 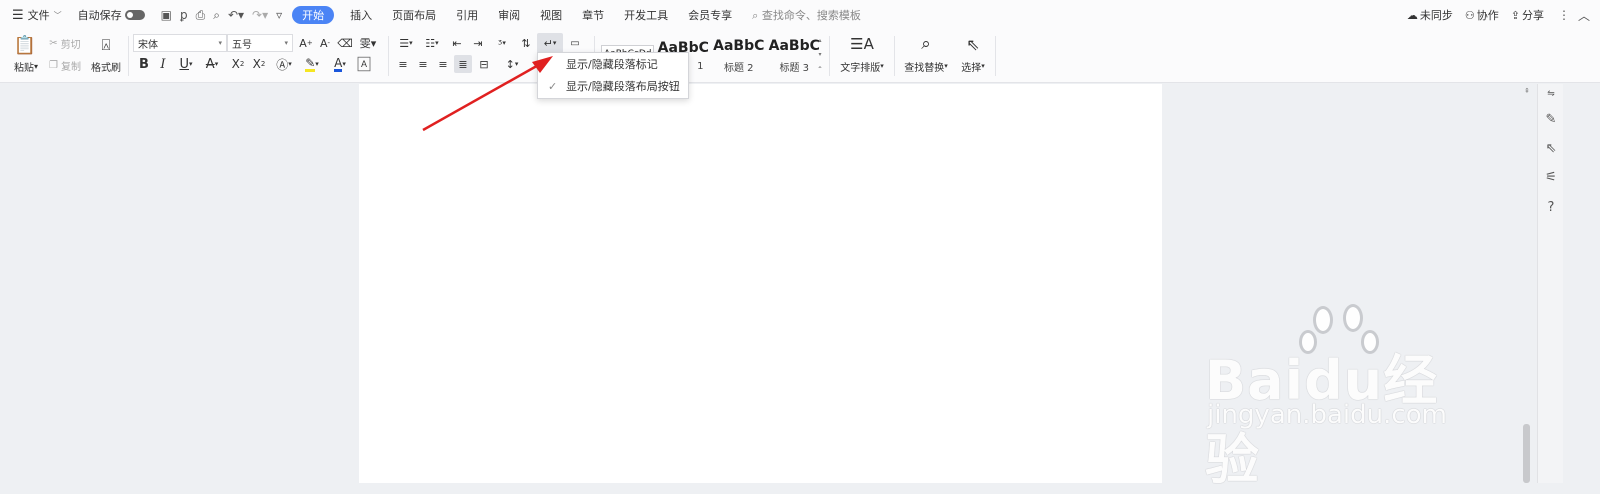 What do you see at coordinates (106, 45) in the screenshot?
I see `brush-icon: ⍓` at bounding box center [106, 45].